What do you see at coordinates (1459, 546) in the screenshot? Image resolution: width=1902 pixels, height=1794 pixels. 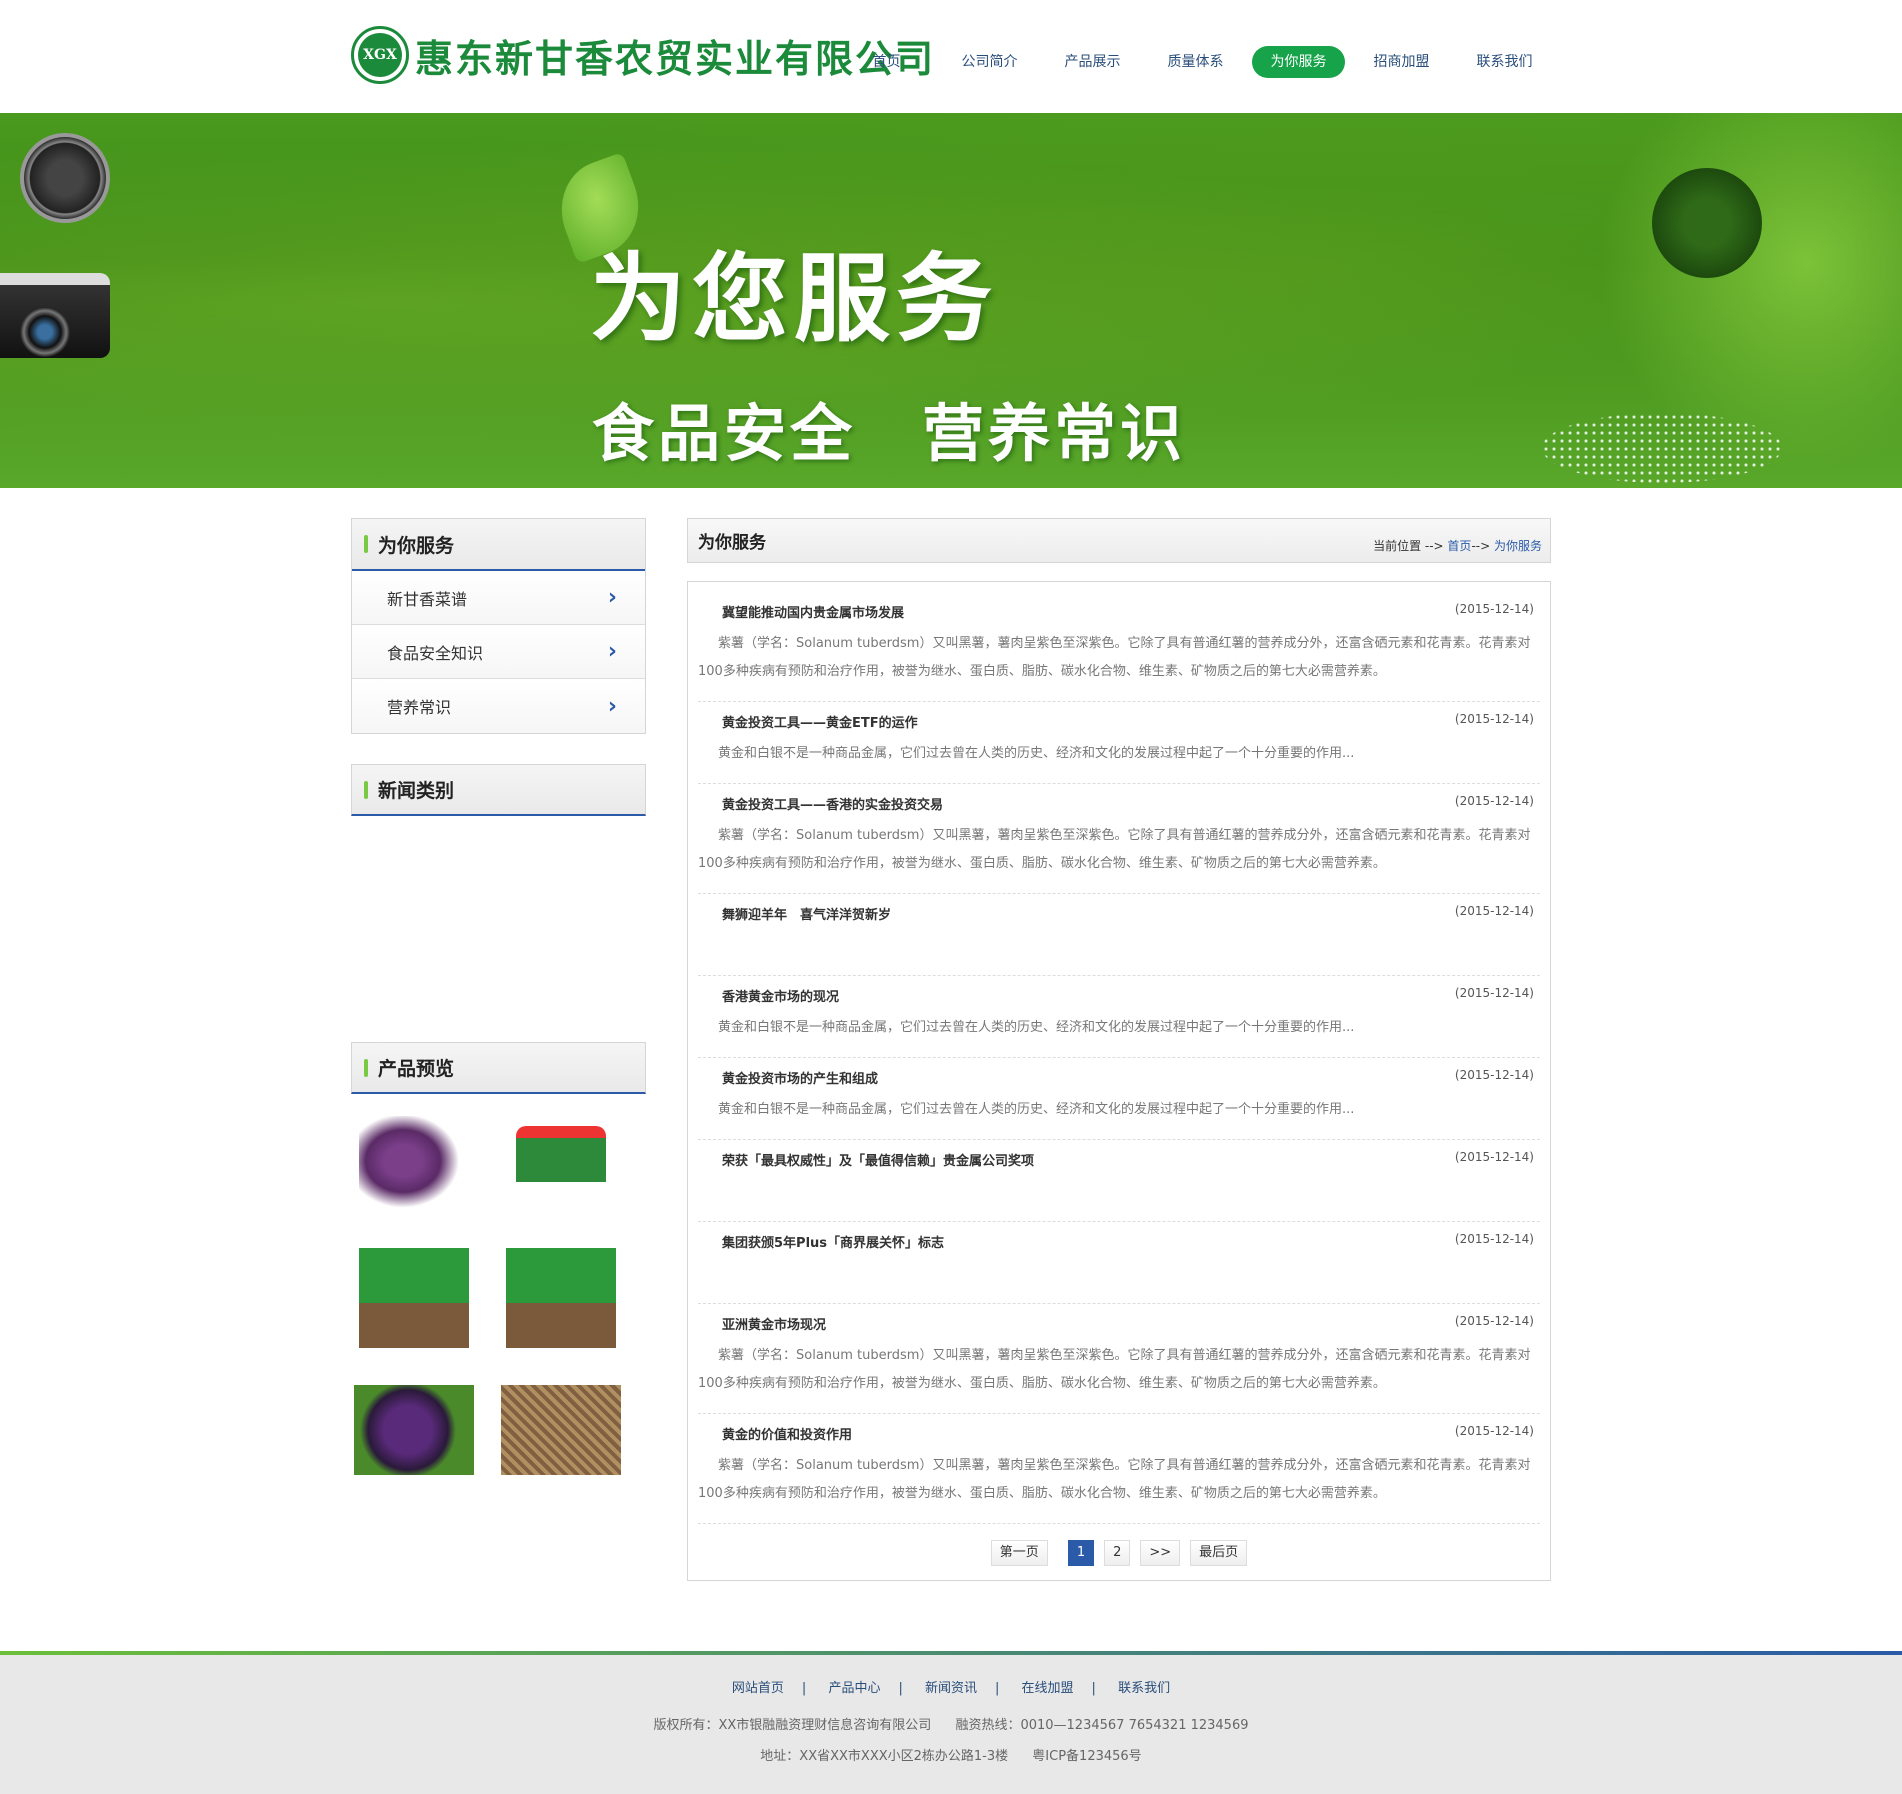 I see `breadcrumb-home: 首页` at bounding box center [1459, 546].